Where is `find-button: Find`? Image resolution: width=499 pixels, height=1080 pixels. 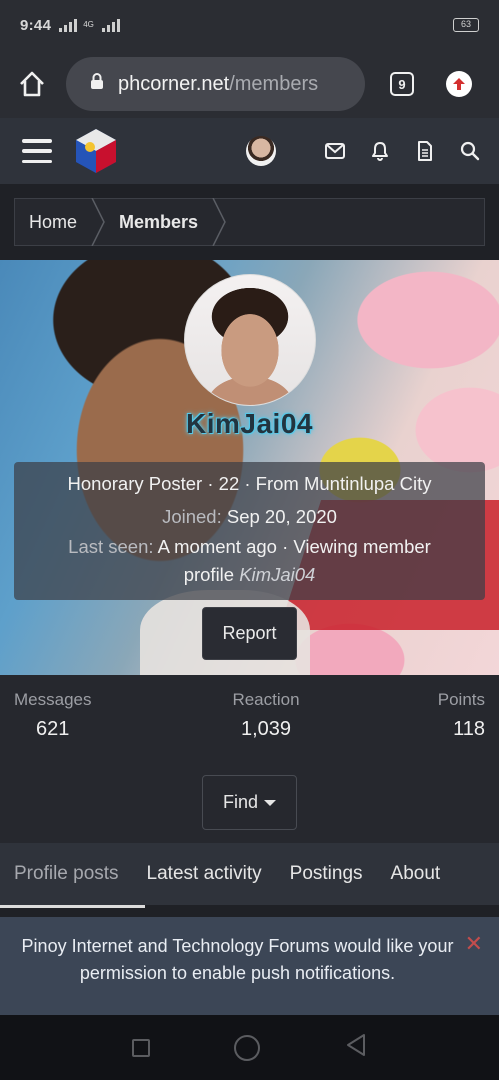 find-button: Find is located at coordinates (249, 802).